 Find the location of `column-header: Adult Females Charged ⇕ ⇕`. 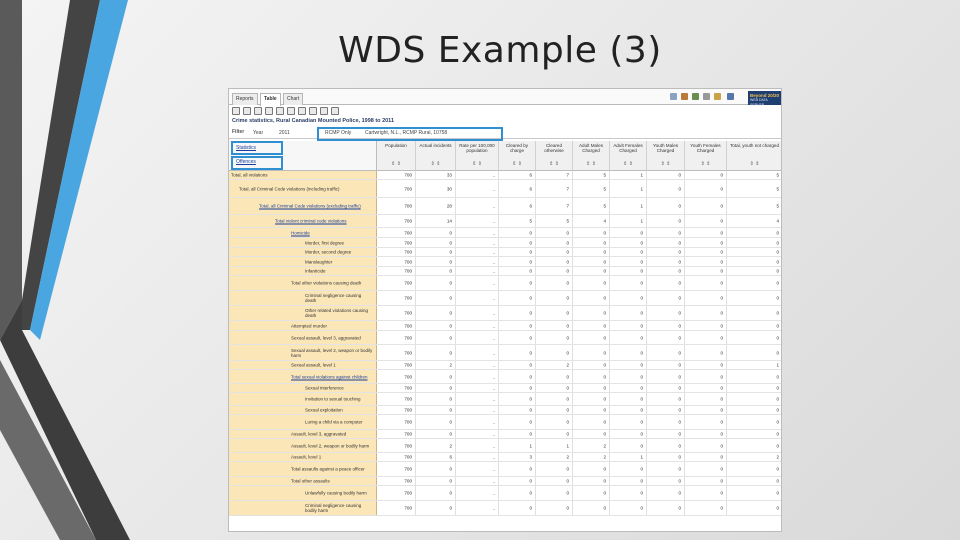

column-header: Adult Females Charged ⇕ ⇕ is located at coordinates (628, 156).